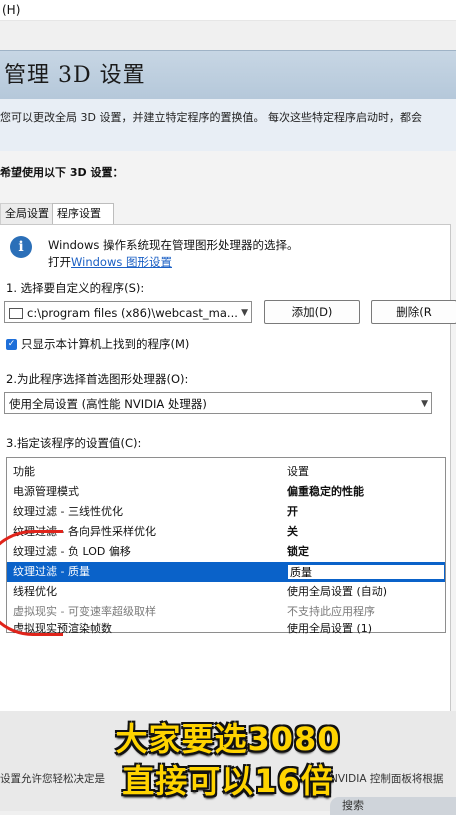 This screenshot has height=815, width=456. I want to click on program-select: c:\program files (x86)\webcast_ma... ▼, so click(128, 312).